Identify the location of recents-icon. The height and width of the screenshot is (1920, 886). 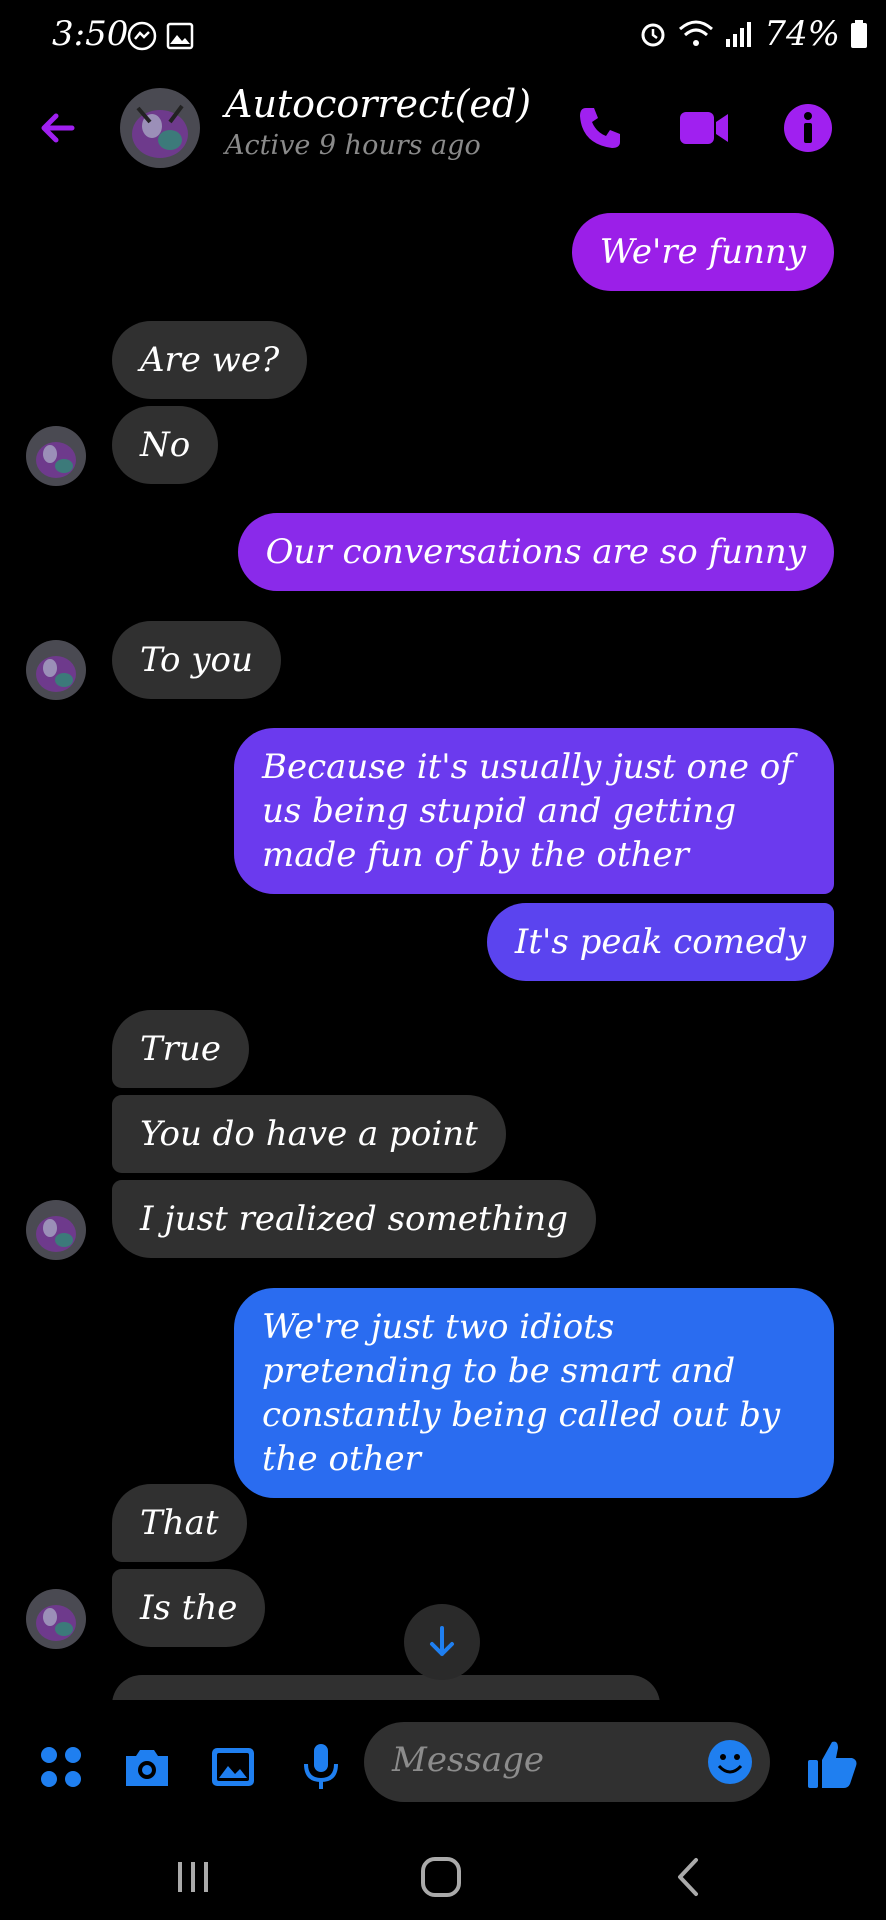
(193, 1877).